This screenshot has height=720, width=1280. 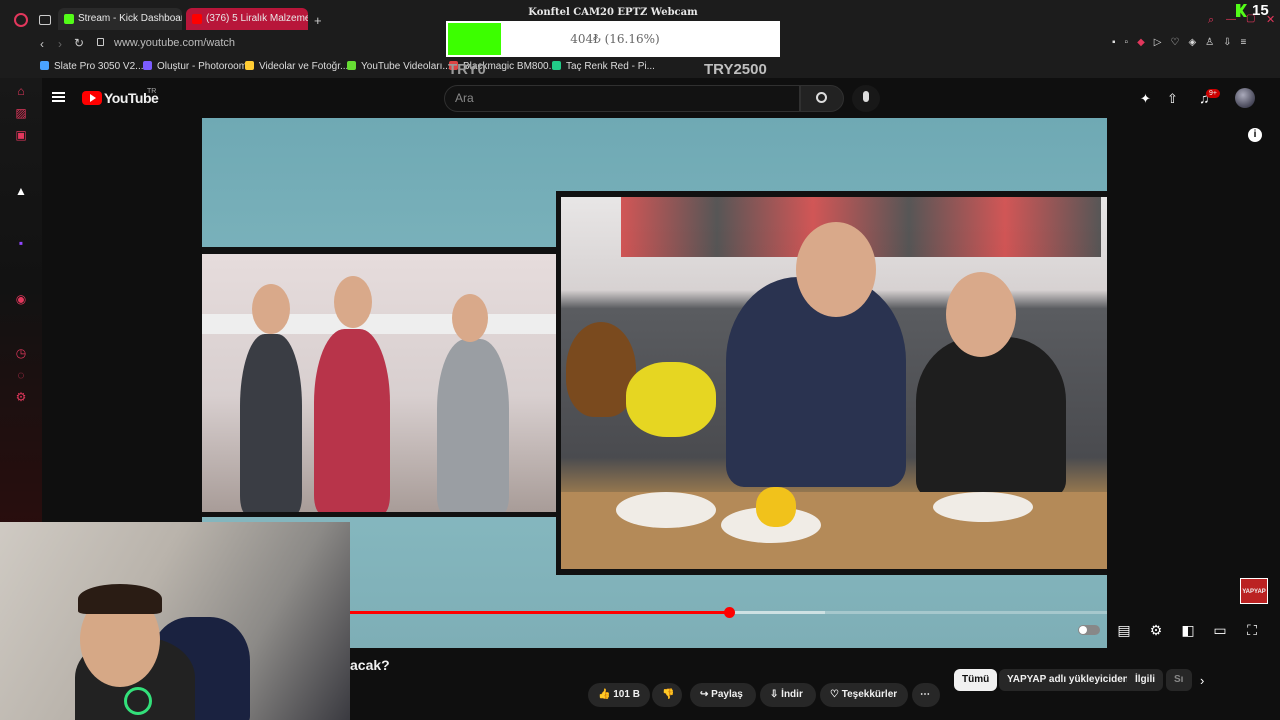 What do you see at coordinates (1231, 19) in the screenshot?
I see `minimize-icon: —` at bounding box center [1231, 19].